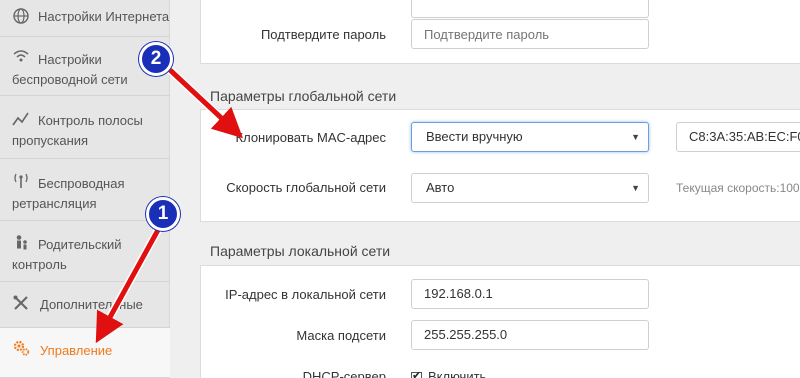 Image resolution: width=800 pixels, height=378 pixels. What do you see at coordinates (310, 137) in the screenshot?
I see `clone-mac-label: Клонировать MAC-адрес` at bounding box center [310, 137].